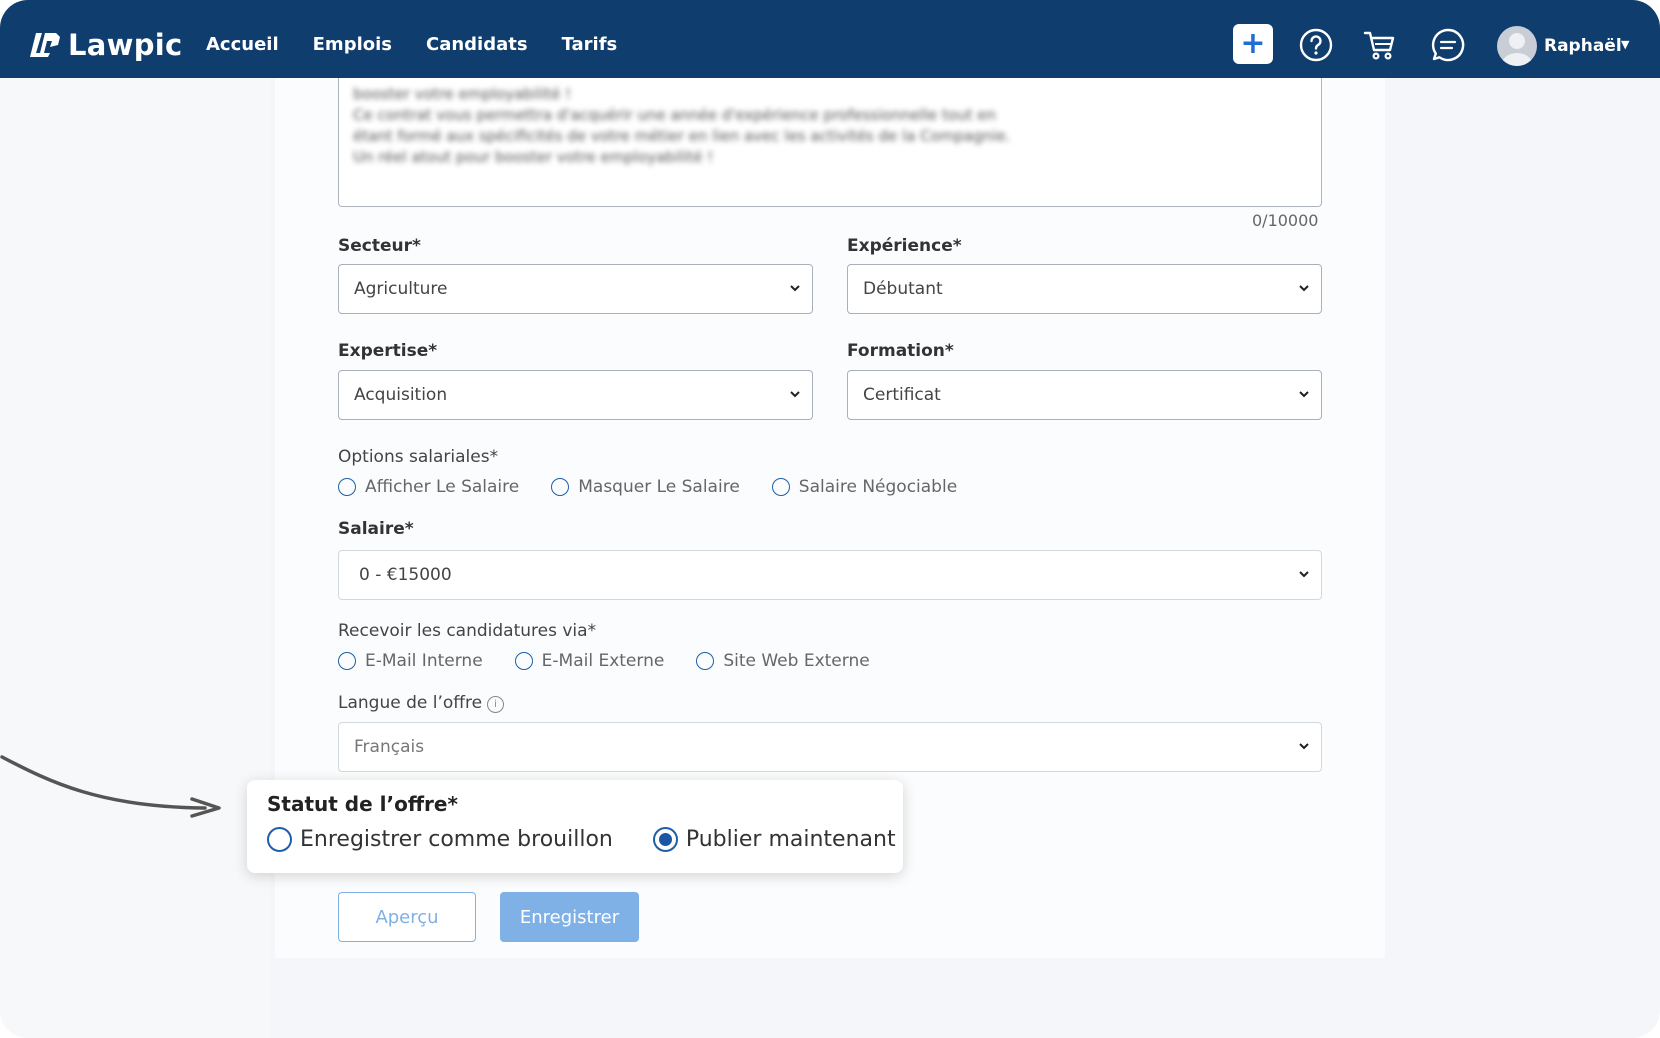 This screenshot has height=1038, width=1660. I want to click on radio-brouillon: Enregistrer comme brouillon, so click(440, 839).